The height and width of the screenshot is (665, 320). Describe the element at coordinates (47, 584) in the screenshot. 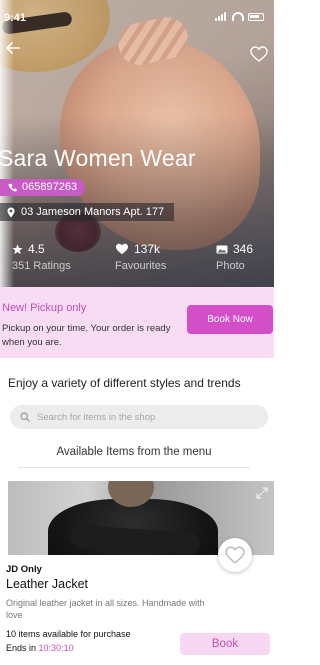

I see `product-name: Leather Jacket` at that location.